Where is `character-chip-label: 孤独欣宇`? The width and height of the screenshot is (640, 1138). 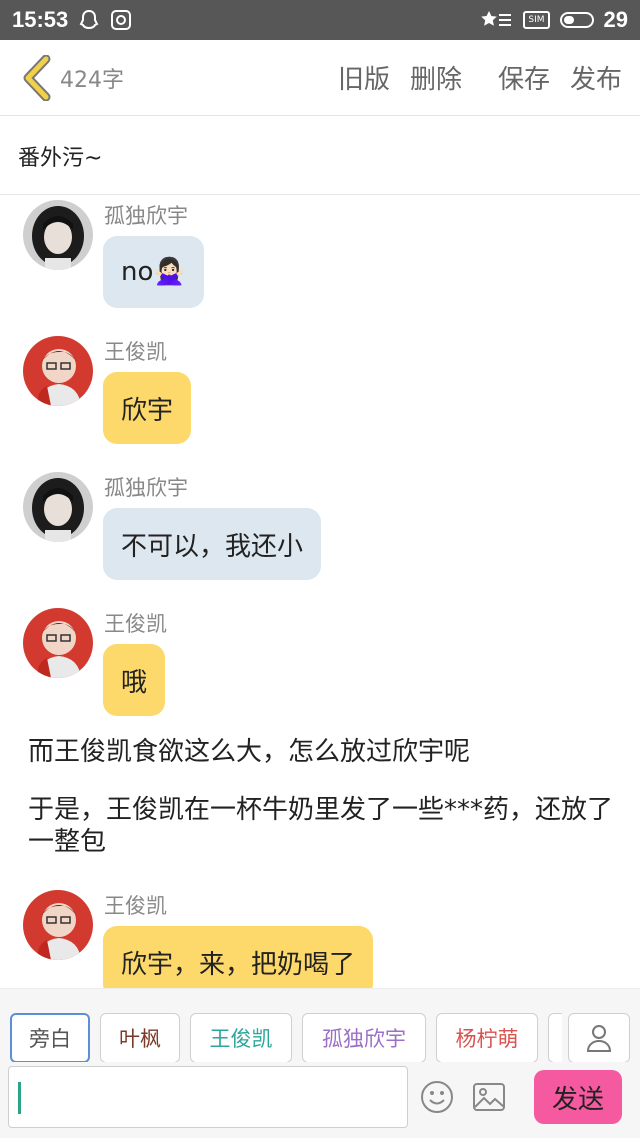
character-chip-label: 孤独欣宇 is located at coordinates (364, 1039).